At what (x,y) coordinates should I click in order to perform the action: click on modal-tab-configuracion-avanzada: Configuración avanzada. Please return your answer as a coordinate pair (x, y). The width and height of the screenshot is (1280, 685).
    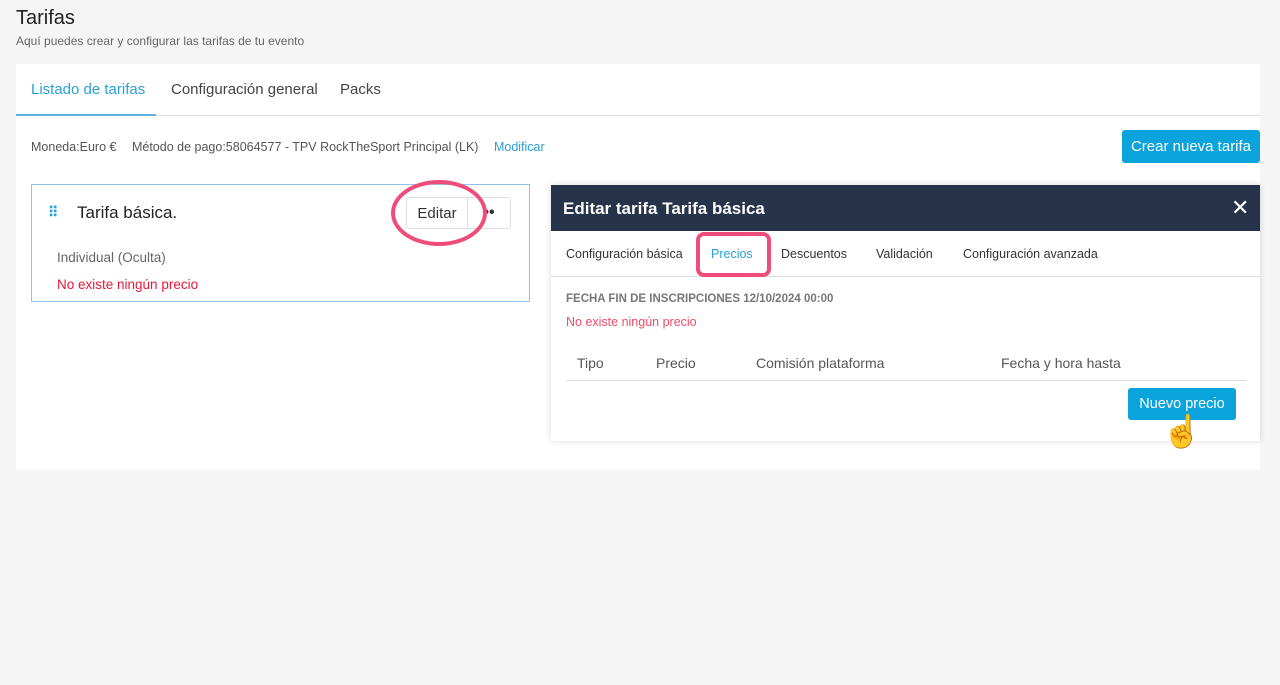
    Looking at the image, I should click on (1030, 254).